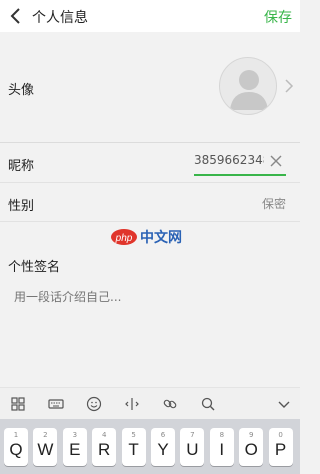 The image size is (320, 474). I want to click on key-number-hint: 8, so click(222, 435).